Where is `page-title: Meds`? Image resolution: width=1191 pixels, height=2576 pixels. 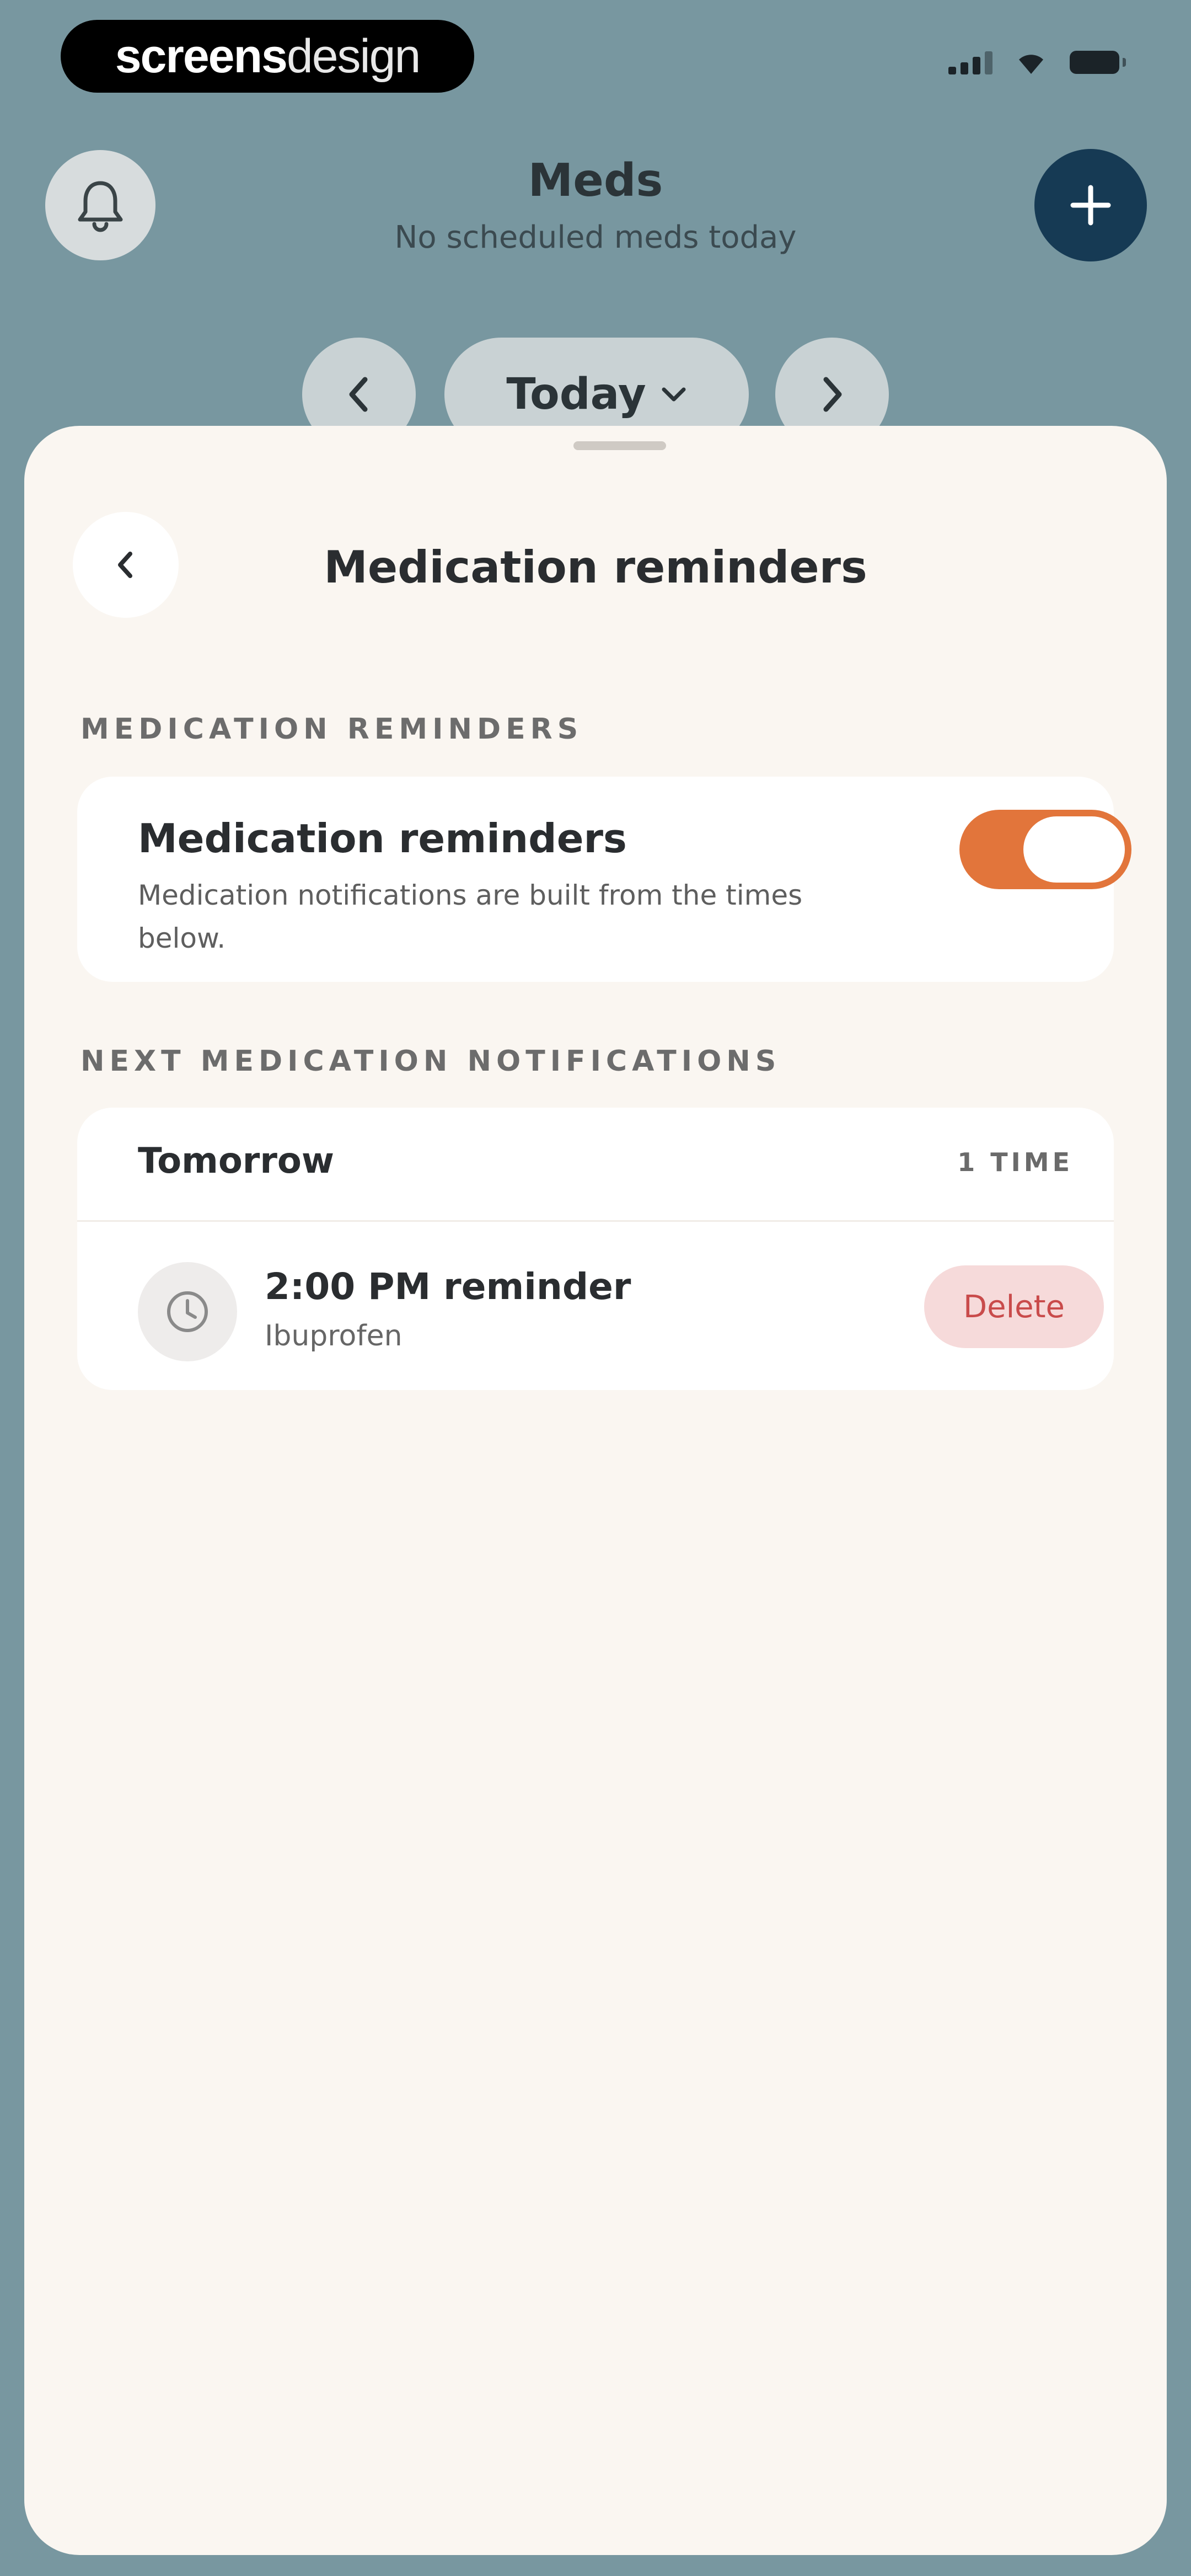
page-title: Meds is located at coordinates (595, 180).